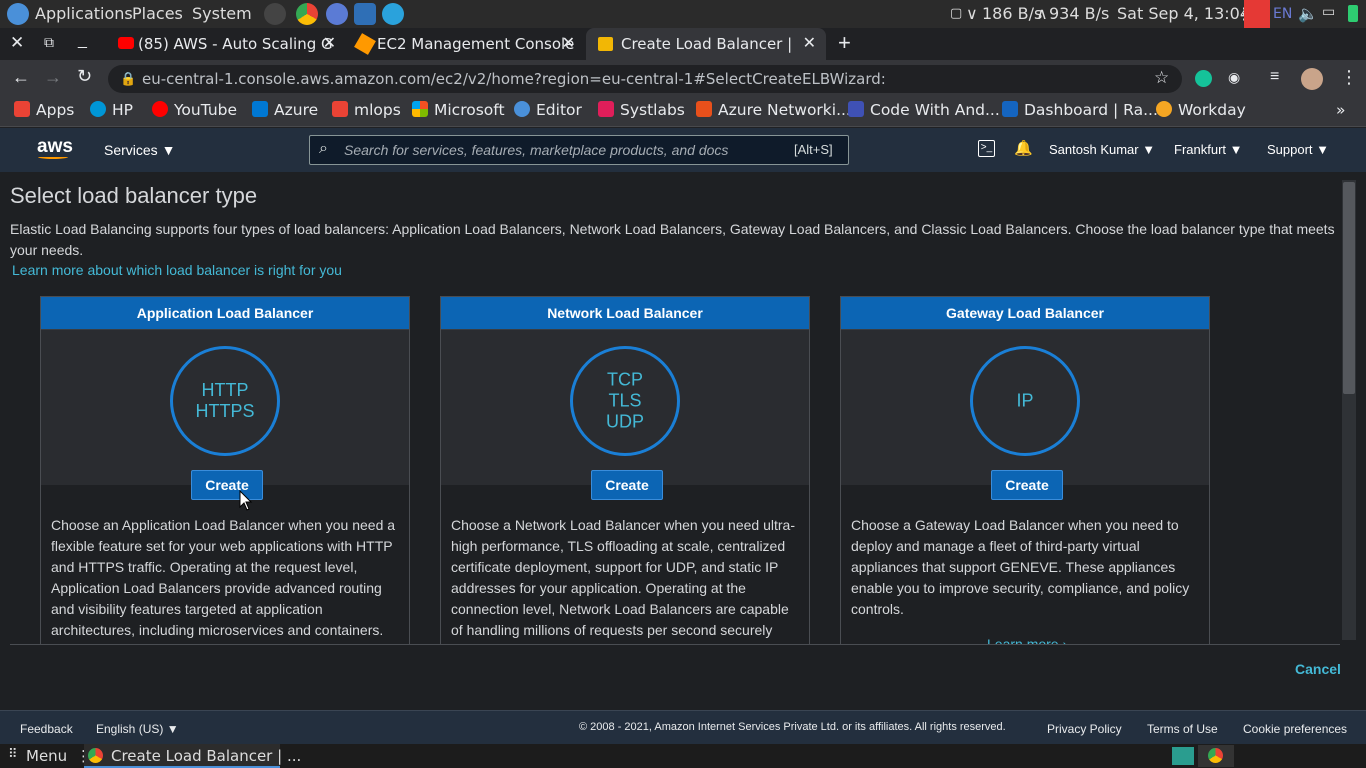 This screenshot has height=768, width=1366. I want to click on browser-menu-icon: ⋮, so click(1349, 77).